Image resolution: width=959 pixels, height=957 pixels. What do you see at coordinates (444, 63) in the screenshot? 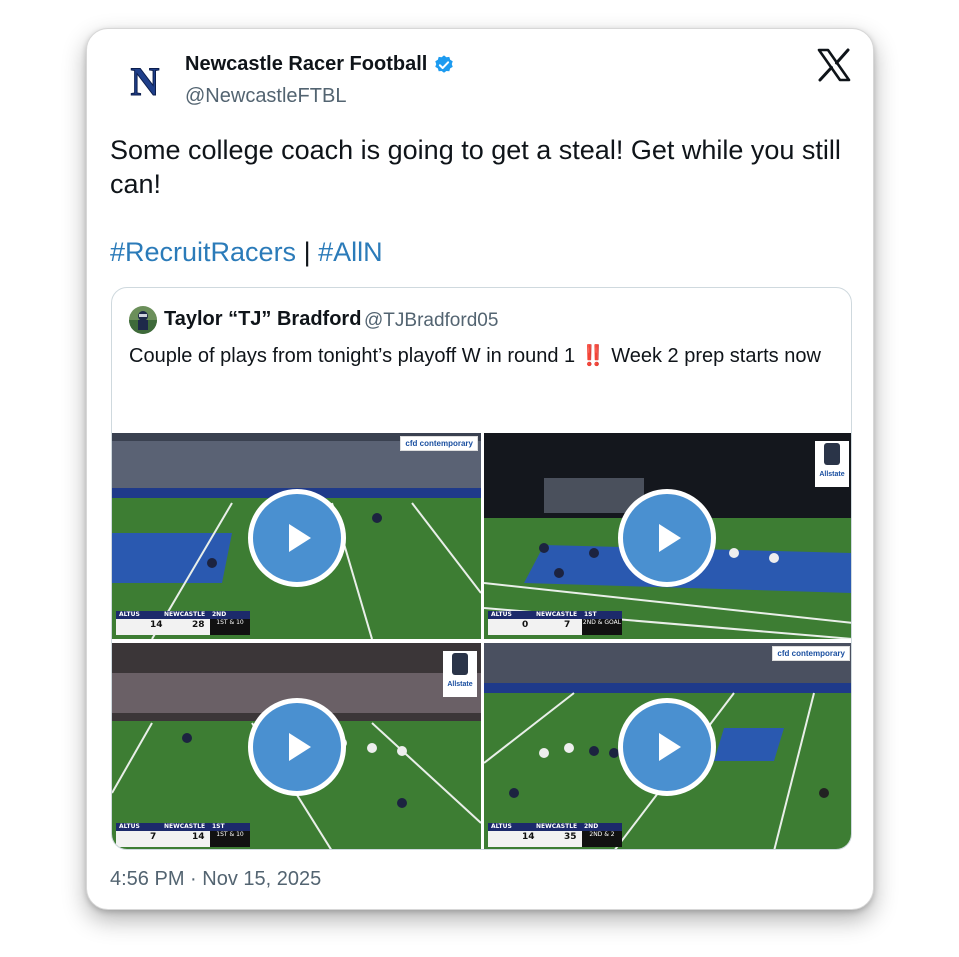
I see `verified-badge-icon` at bounding box center [444, 63].